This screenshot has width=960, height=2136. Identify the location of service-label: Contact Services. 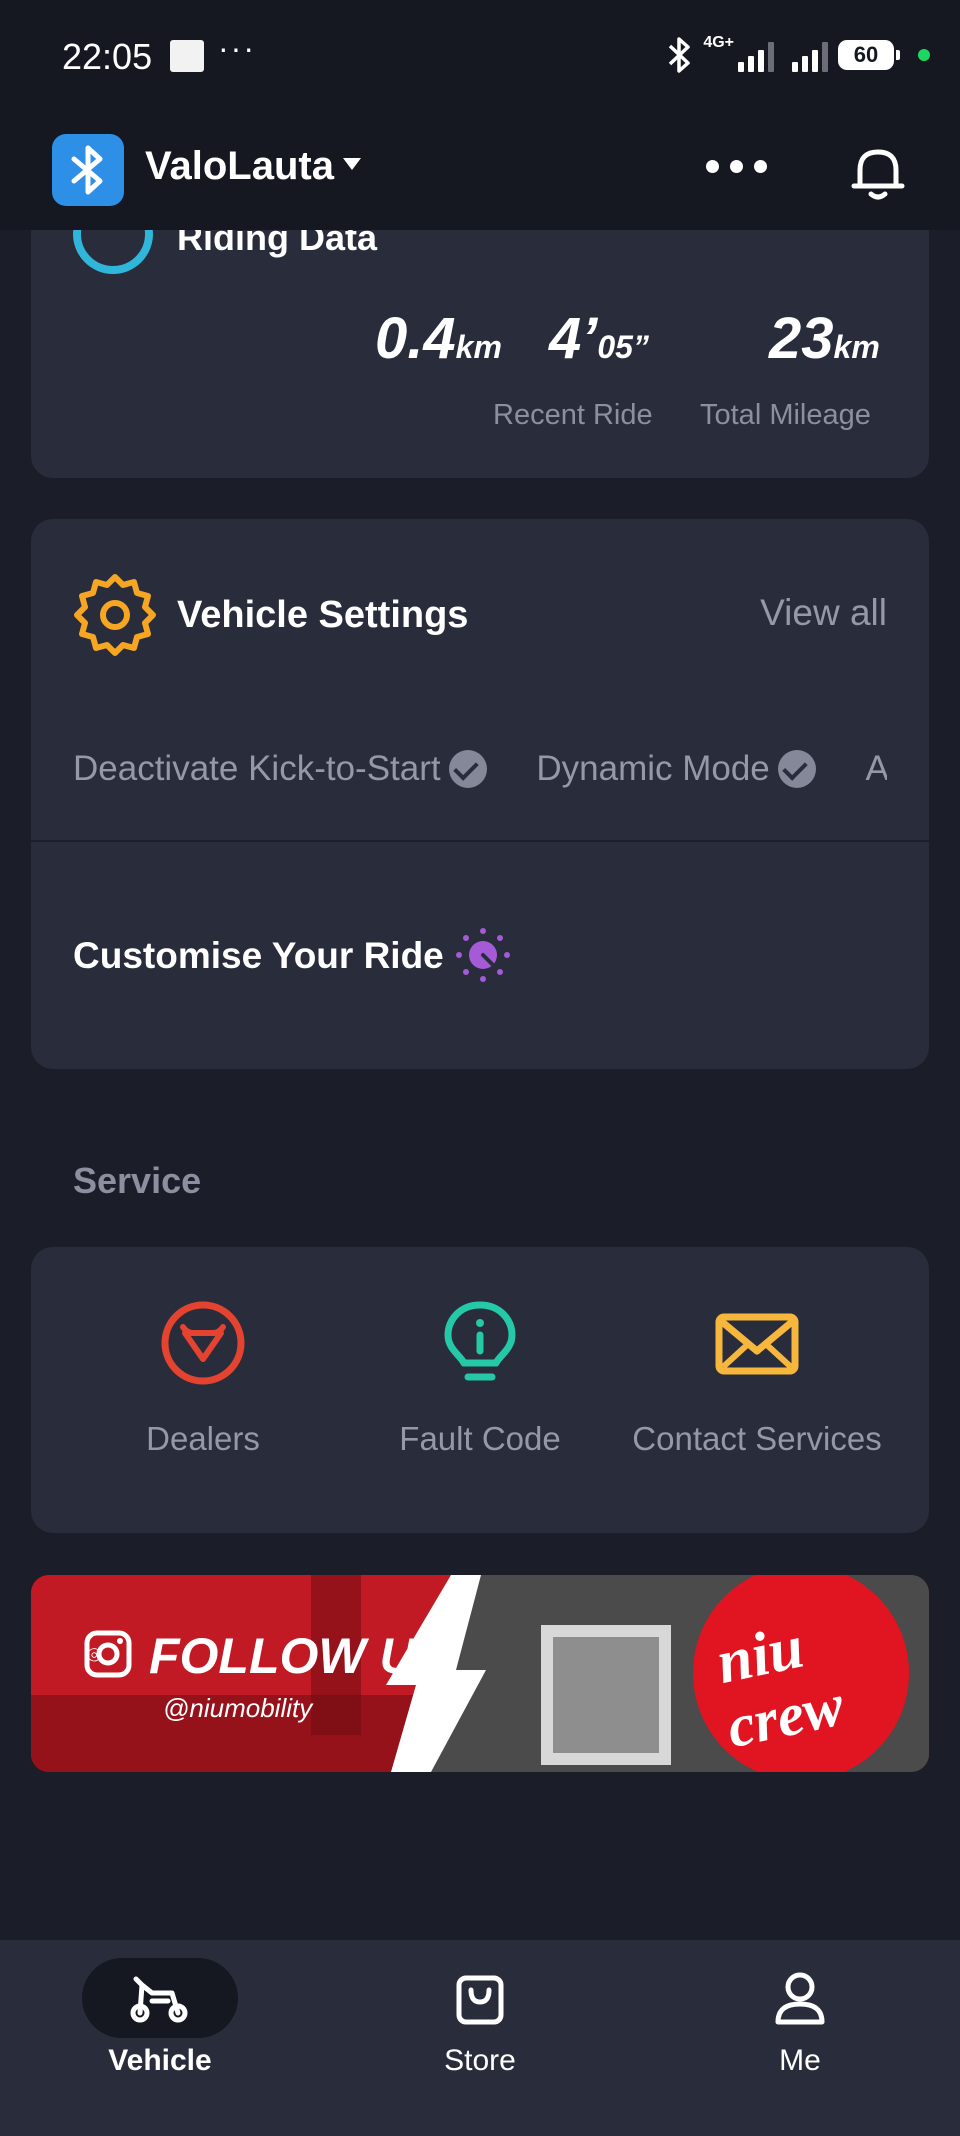
(757, 1438).